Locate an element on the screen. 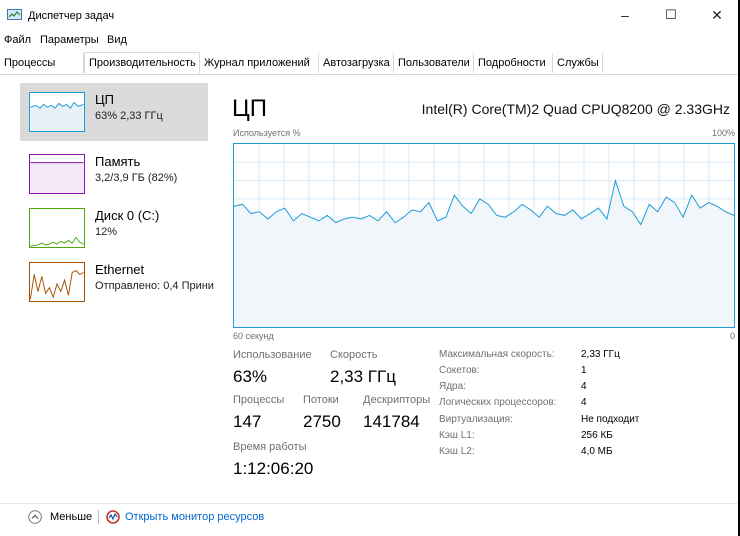  usage-value: 63% is located at coordinates (250, 376).